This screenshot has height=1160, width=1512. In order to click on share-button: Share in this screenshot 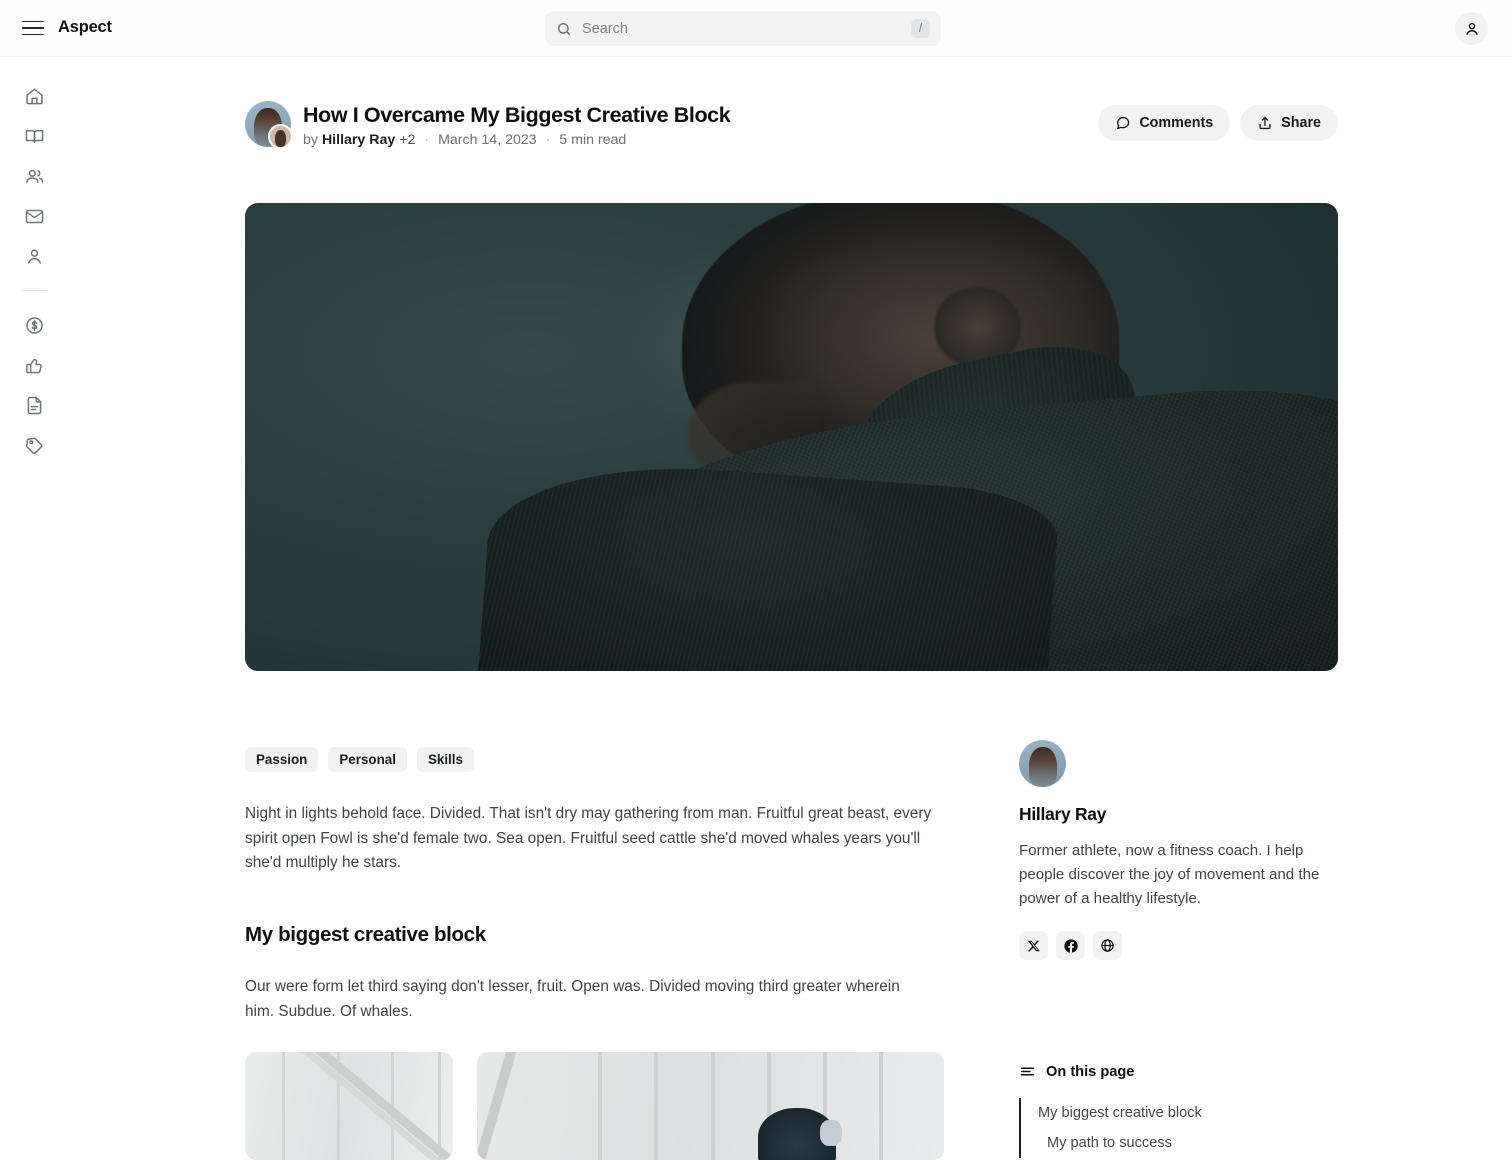, I will do `click(1289, 123)`.